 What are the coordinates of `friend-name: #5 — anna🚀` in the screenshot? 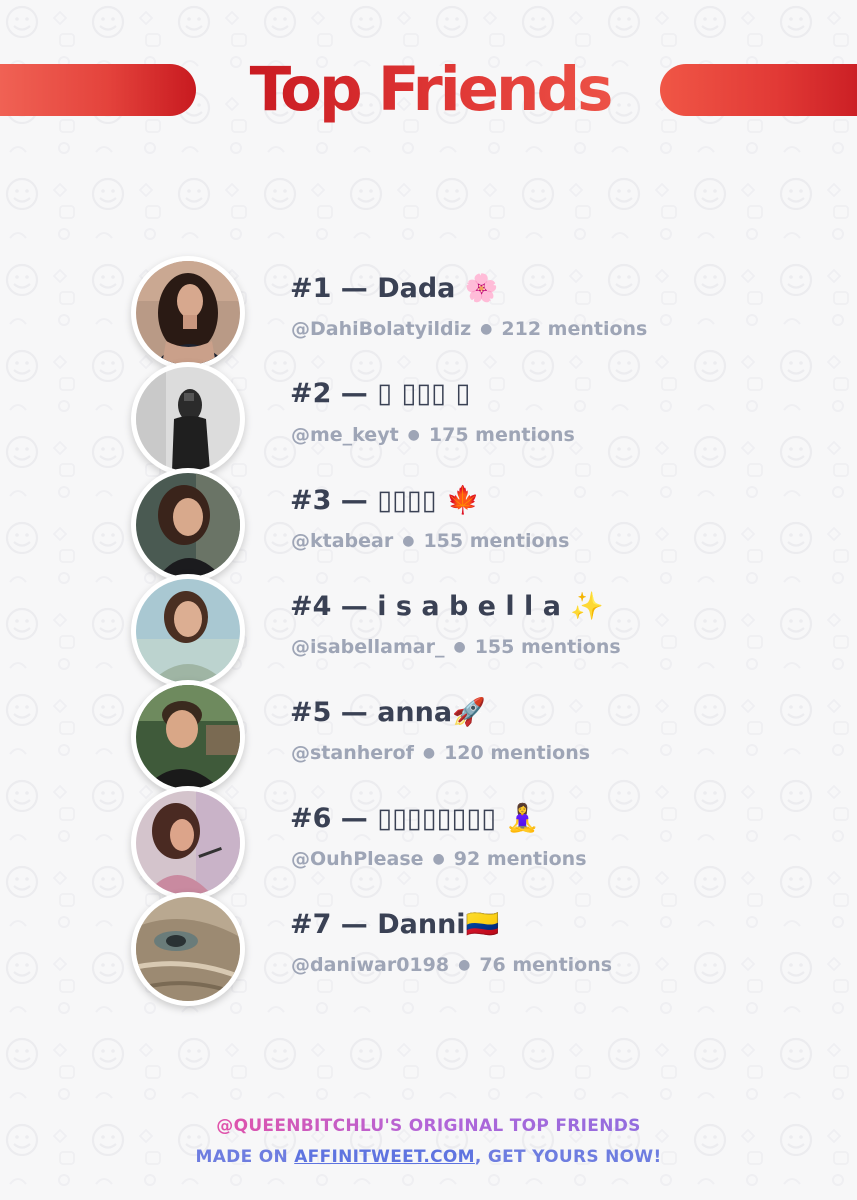 It's located at (388, 712).